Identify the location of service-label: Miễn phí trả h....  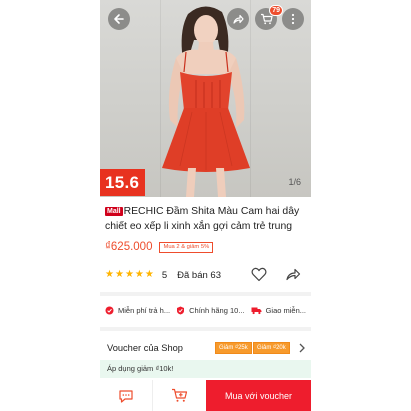
(144, 310).